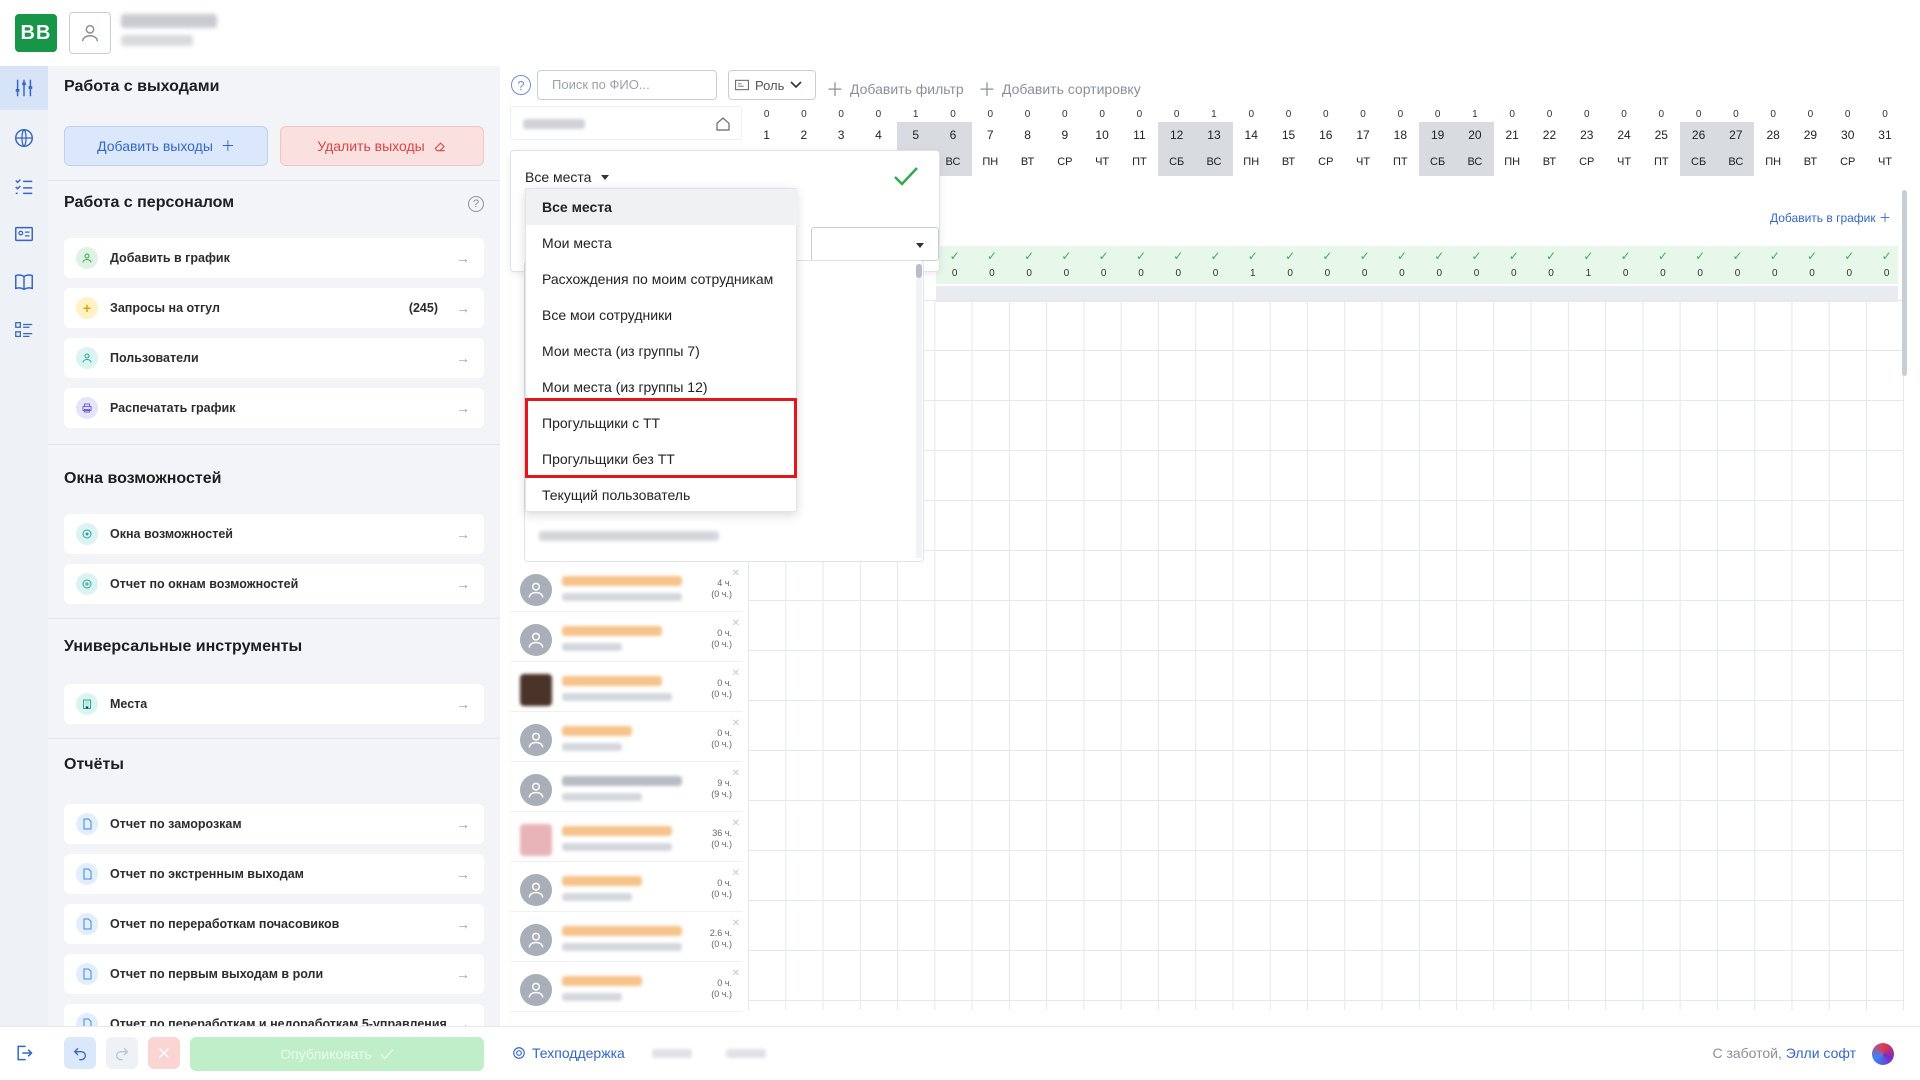 The image size is (1920, 1080). What do you see at coordinates (164, 1053) in the screenshot?
I see `discard-button` at bounding box center [164, 1053].